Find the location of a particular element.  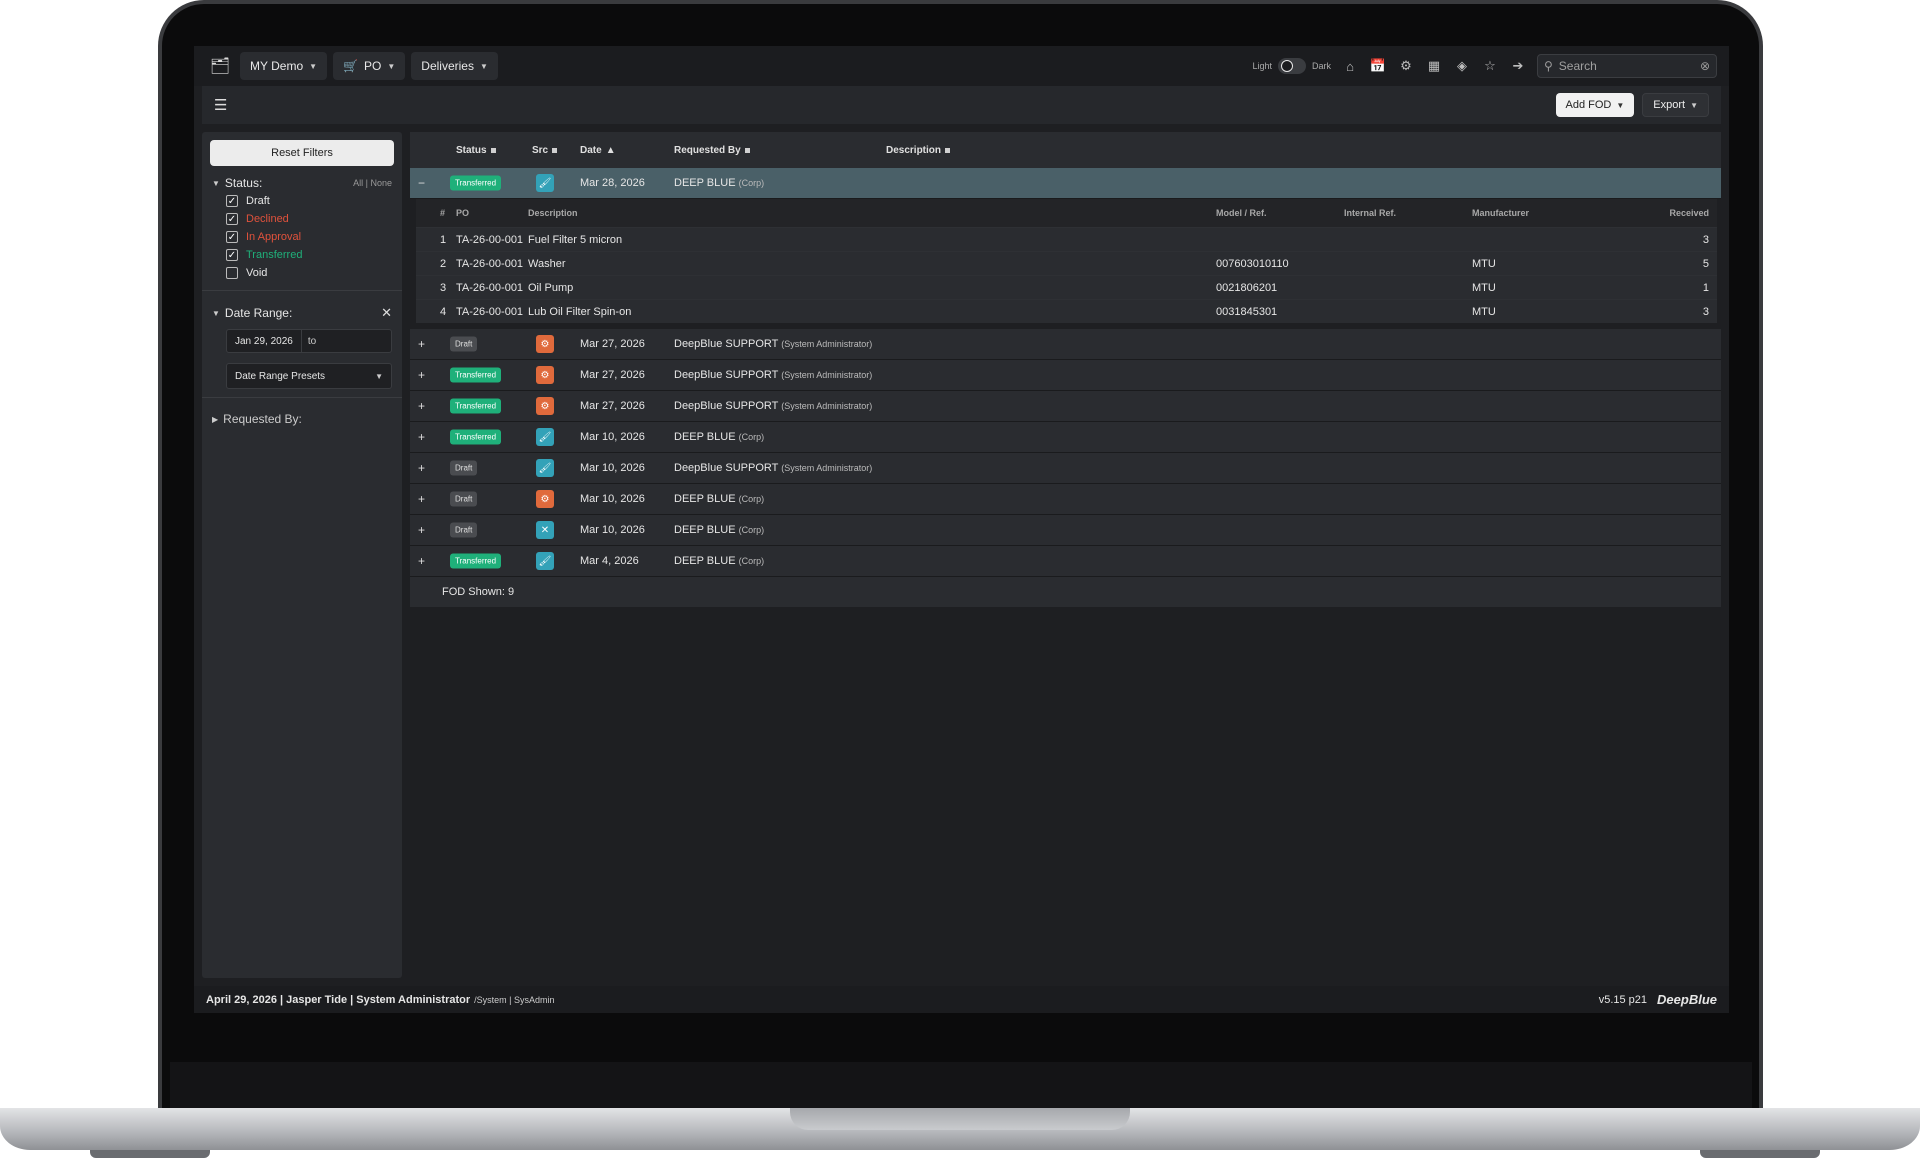

logout-icon: ➔ is located at coordinates (1518, 66).